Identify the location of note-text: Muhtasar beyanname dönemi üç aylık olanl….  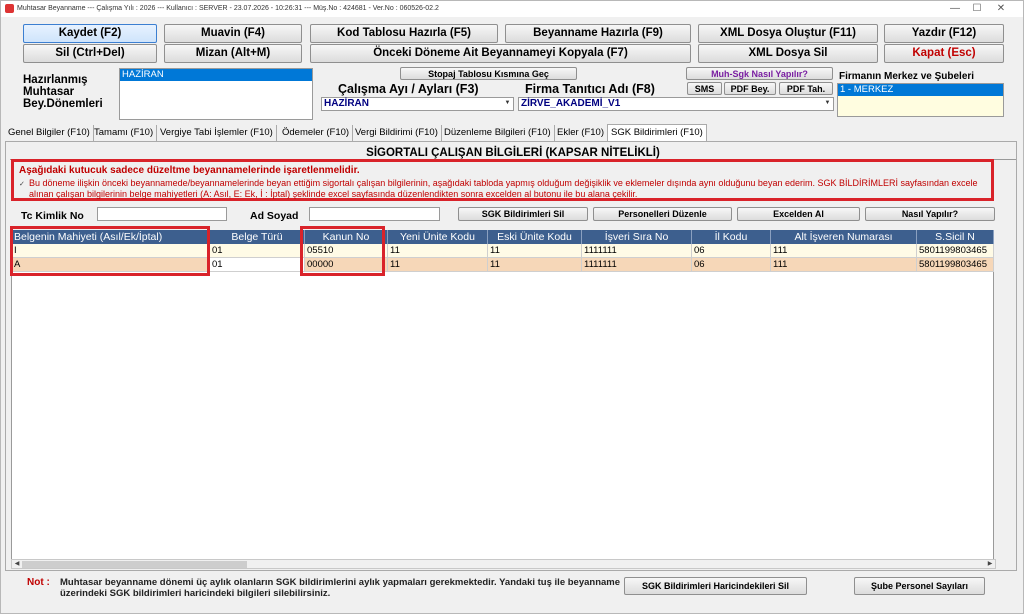
(340, 588).